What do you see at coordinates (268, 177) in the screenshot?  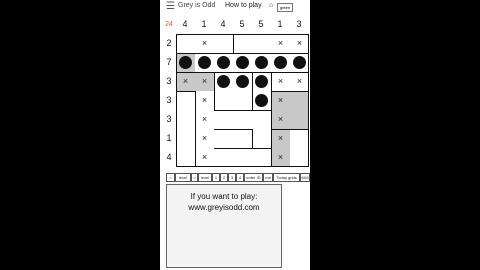 I see `random-button: rnd` at bounding box center [268, 177].